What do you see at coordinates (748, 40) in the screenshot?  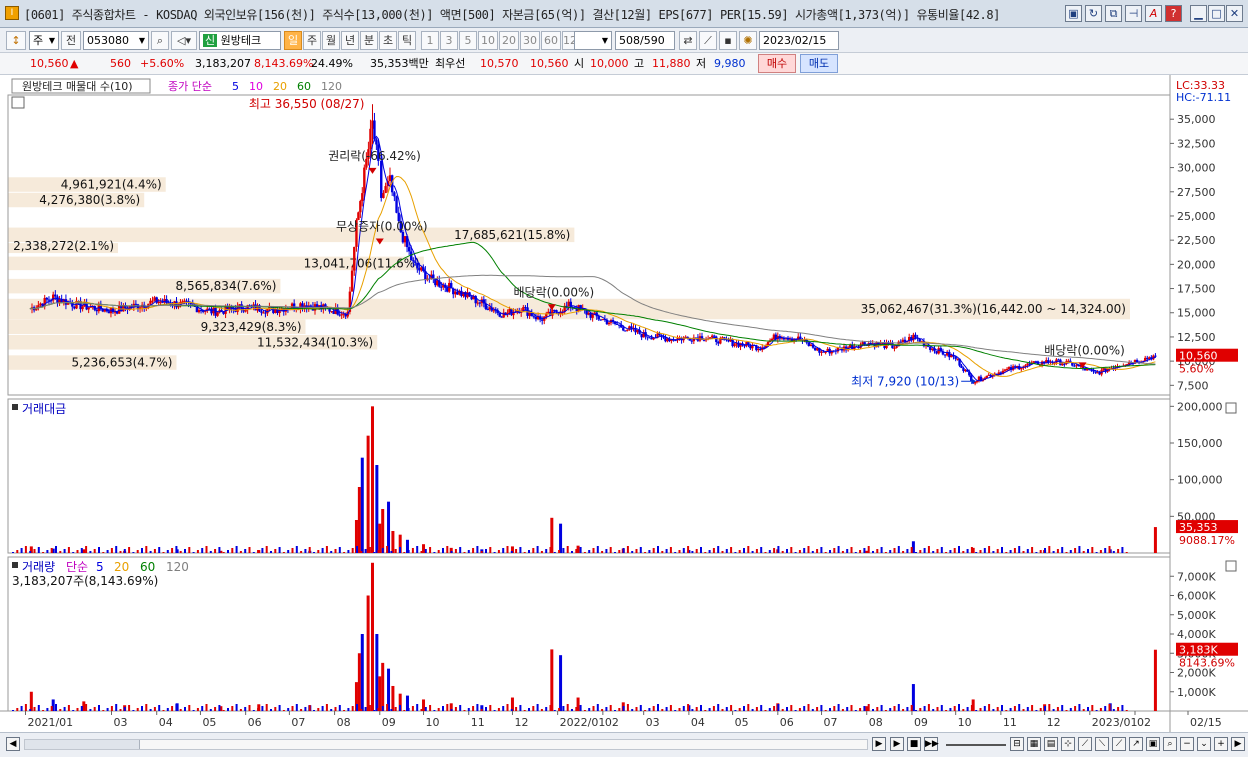 I see `settings-icon: ✺` at bounding box center [748, 40].